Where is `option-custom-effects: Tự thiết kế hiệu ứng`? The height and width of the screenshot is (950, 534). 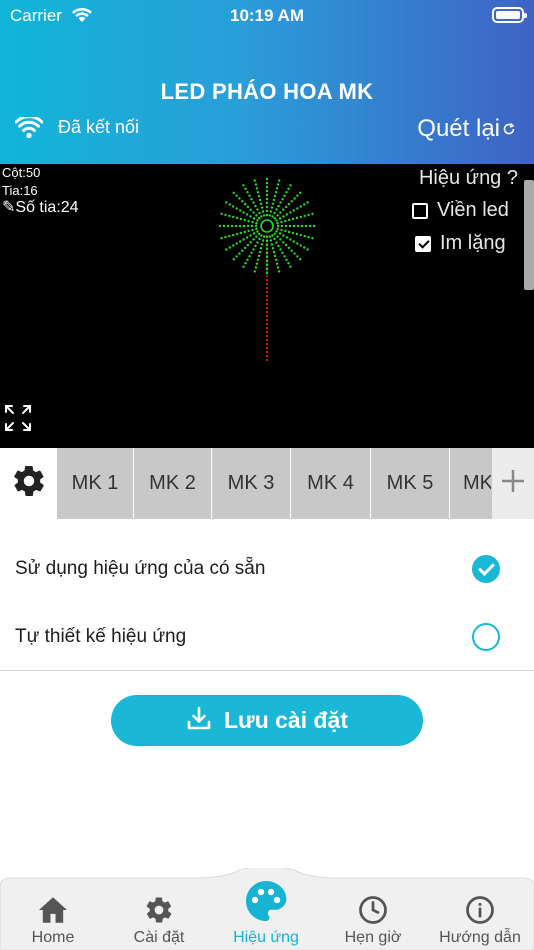 option-custom-effects: Tự thiết kế hiệu ứng is located at coordinates (267, 636).